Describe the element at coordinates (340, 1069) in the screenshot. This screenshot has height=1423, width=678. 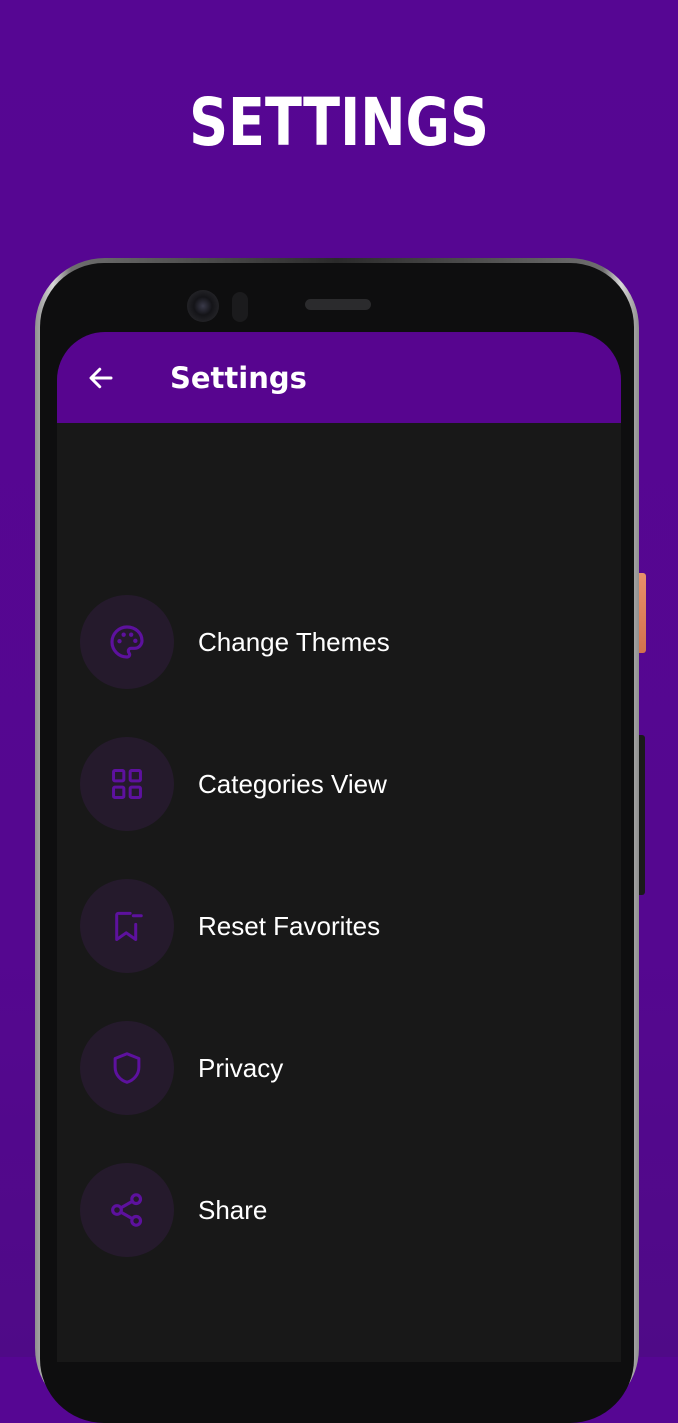
I see `menu-item-privacy: Privacy` at that location.